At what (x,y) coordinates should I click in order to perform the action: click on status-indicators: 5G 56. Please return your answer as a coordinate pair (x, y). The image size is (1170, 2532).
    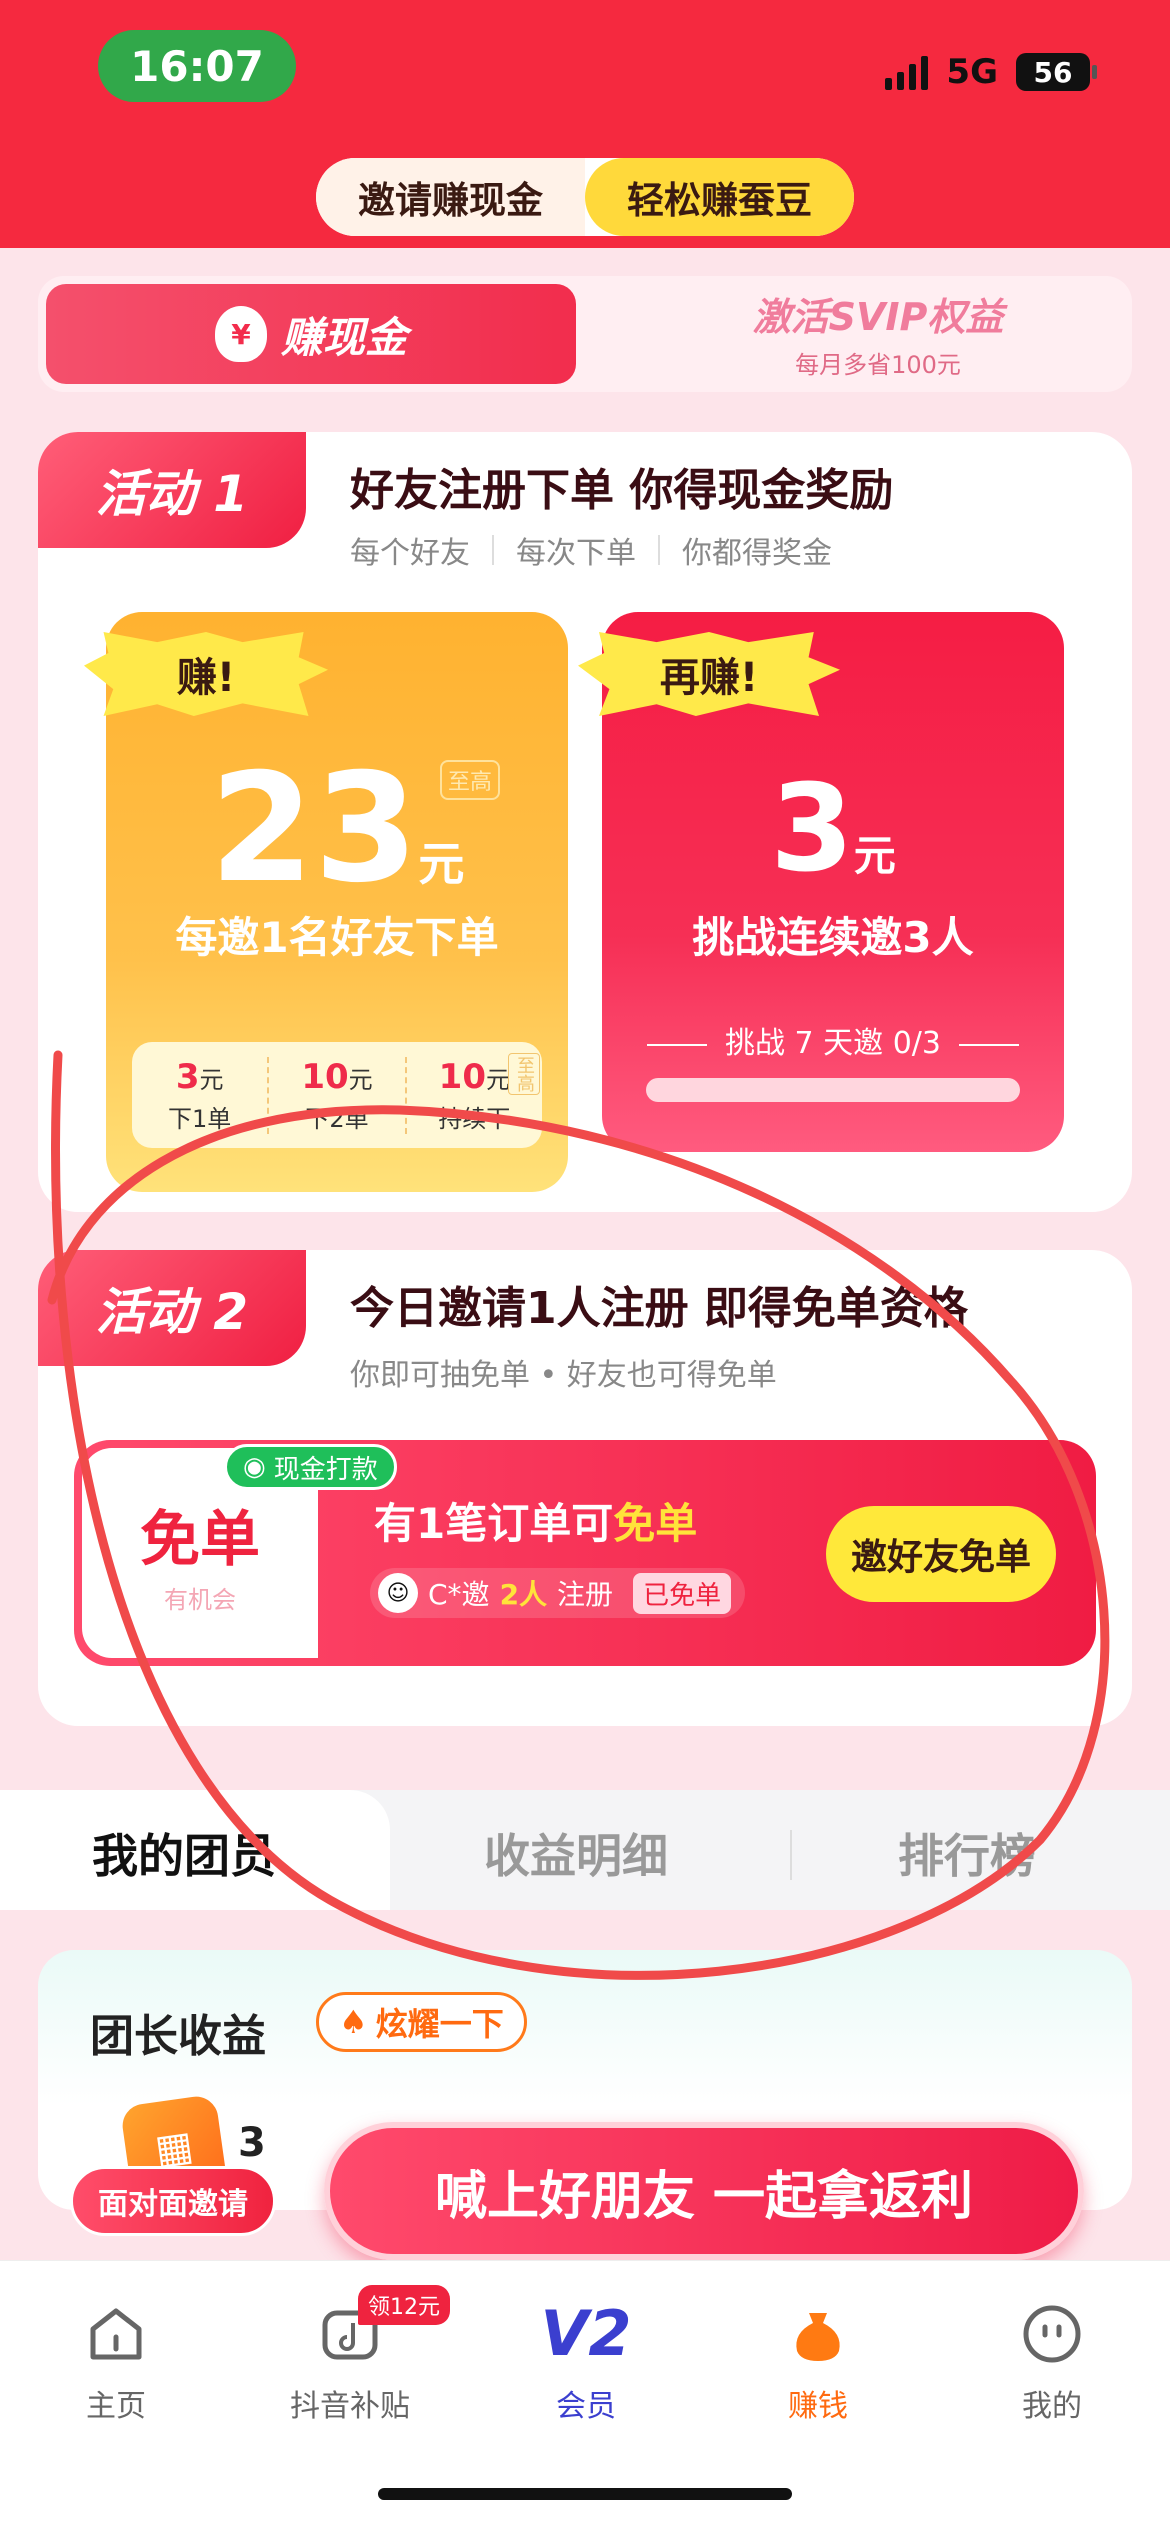
    Looking at the image, I should click on (991, 72).